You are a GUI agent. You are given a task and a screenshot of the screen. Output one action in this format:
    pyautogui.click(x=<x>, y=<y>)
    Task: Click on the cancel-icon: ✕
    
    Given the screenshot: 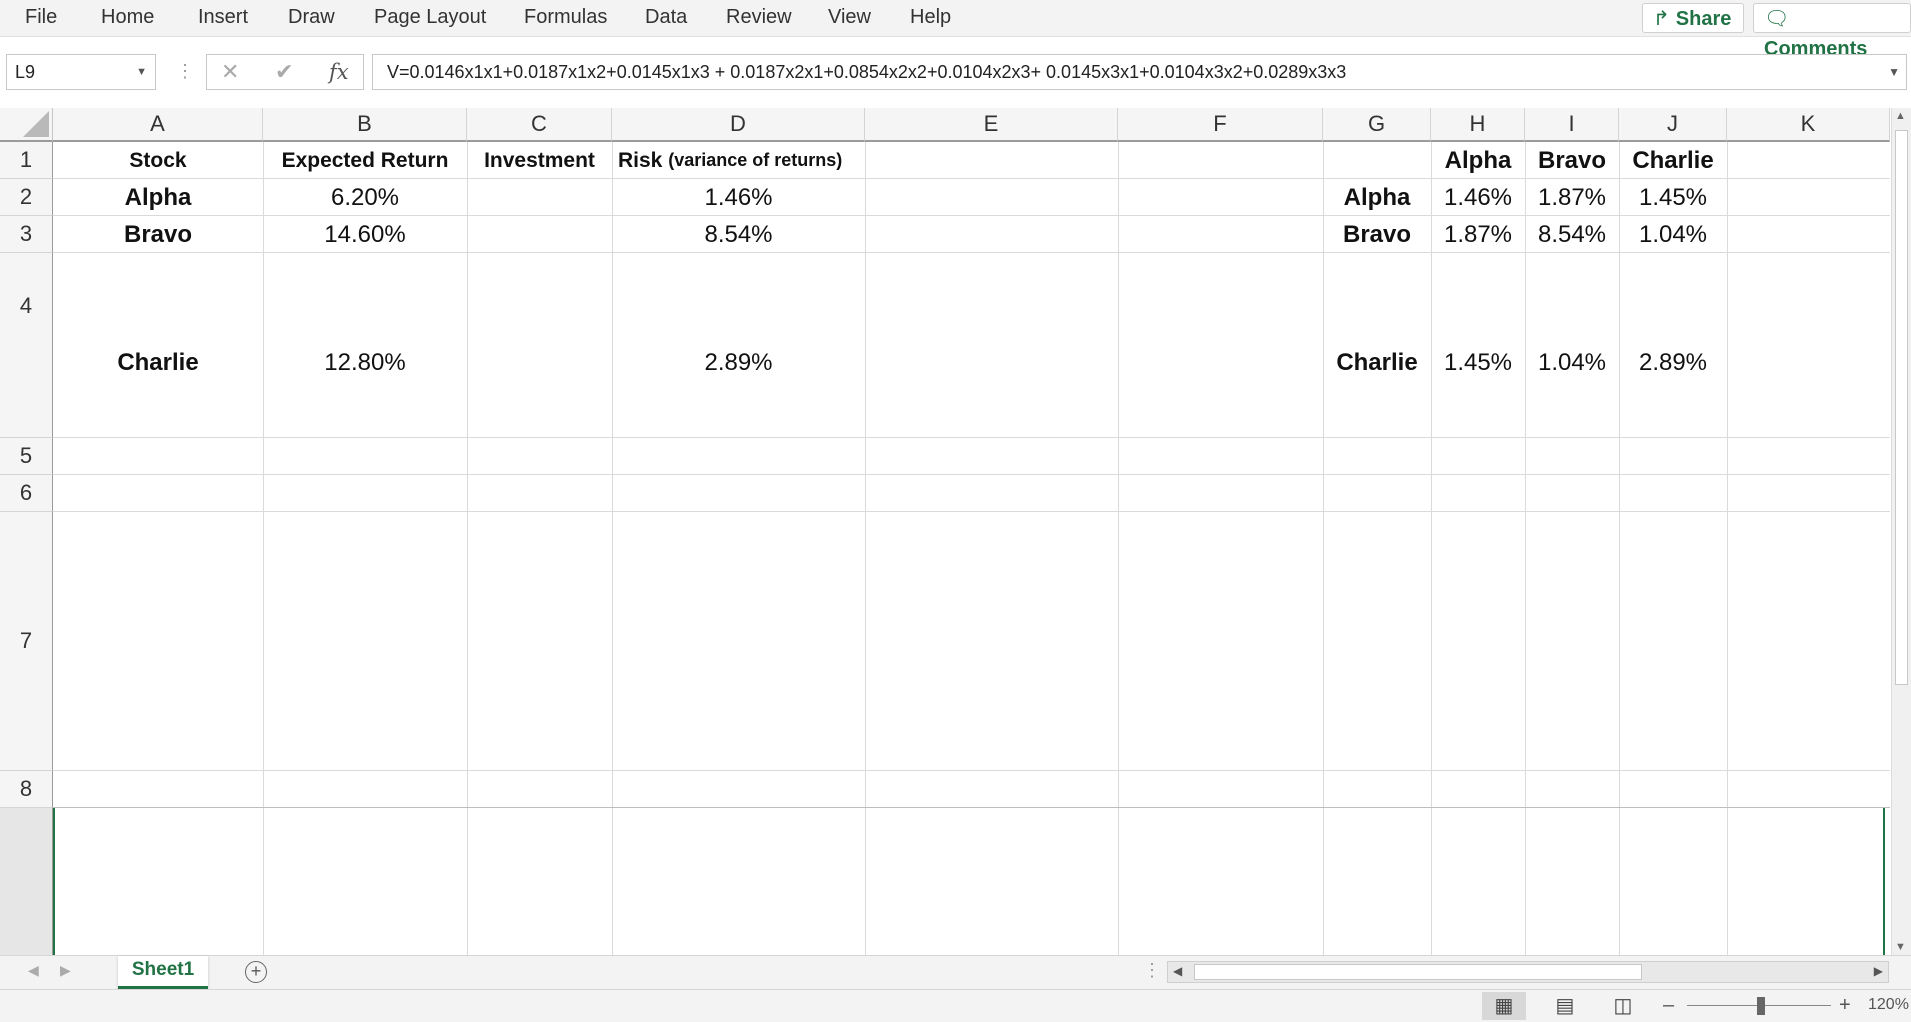 What is the action you would take?
    pyautogui.click(x=230, y=72)
    